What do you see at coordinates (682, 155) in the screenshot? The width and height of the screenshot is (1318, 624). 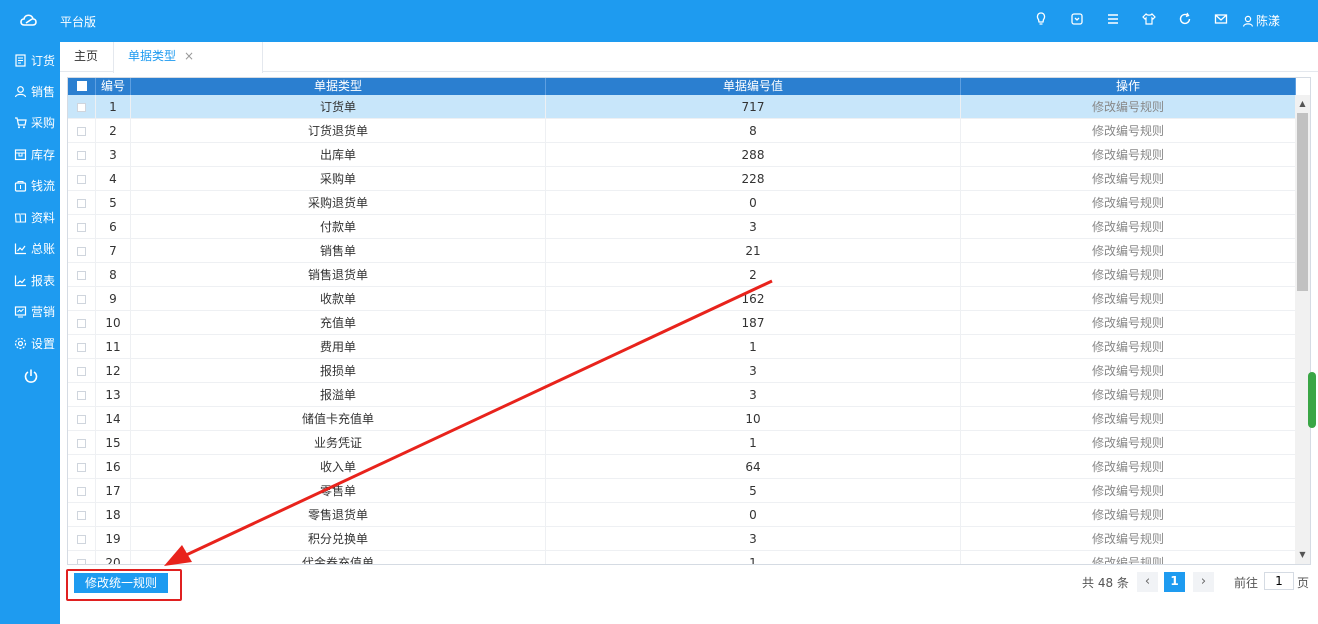 I see `table-row: 3 出库单 288 修改编号规则` at bounding box center [682, 155].